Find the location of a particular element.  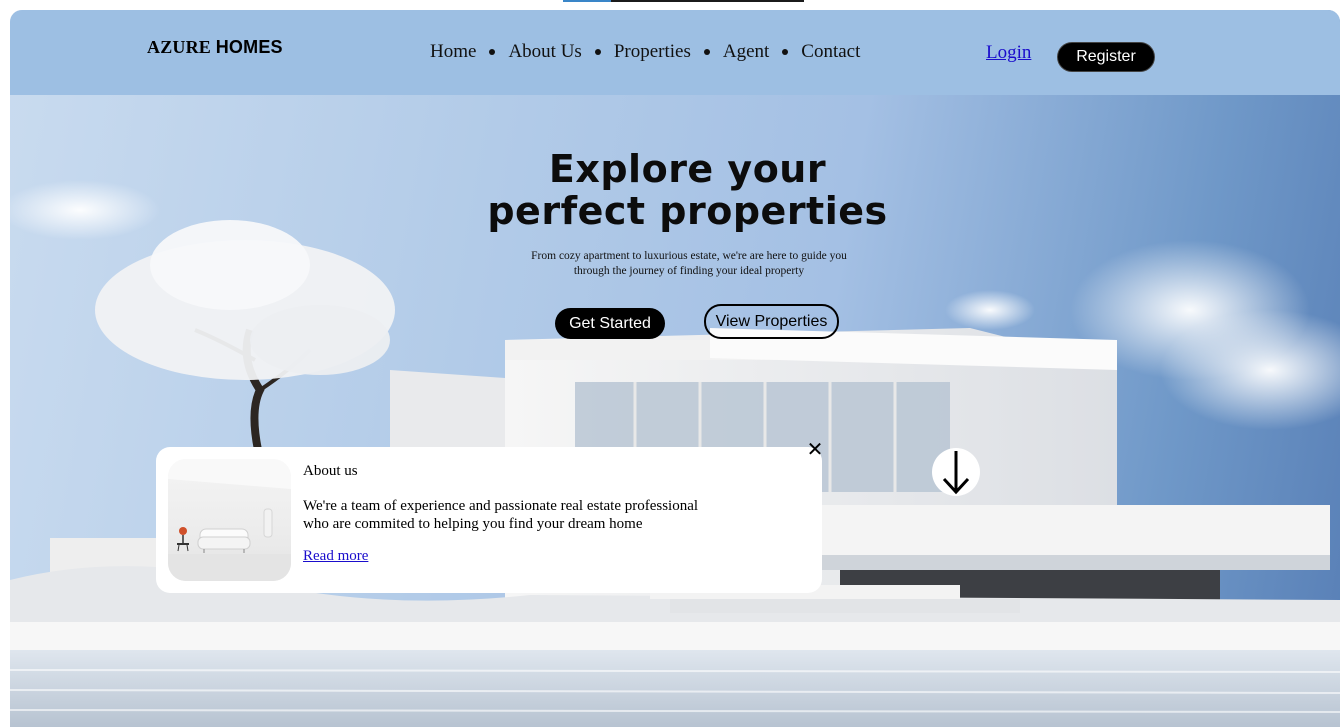

logo-azure: AZURE is located at coordinates (179, 47).